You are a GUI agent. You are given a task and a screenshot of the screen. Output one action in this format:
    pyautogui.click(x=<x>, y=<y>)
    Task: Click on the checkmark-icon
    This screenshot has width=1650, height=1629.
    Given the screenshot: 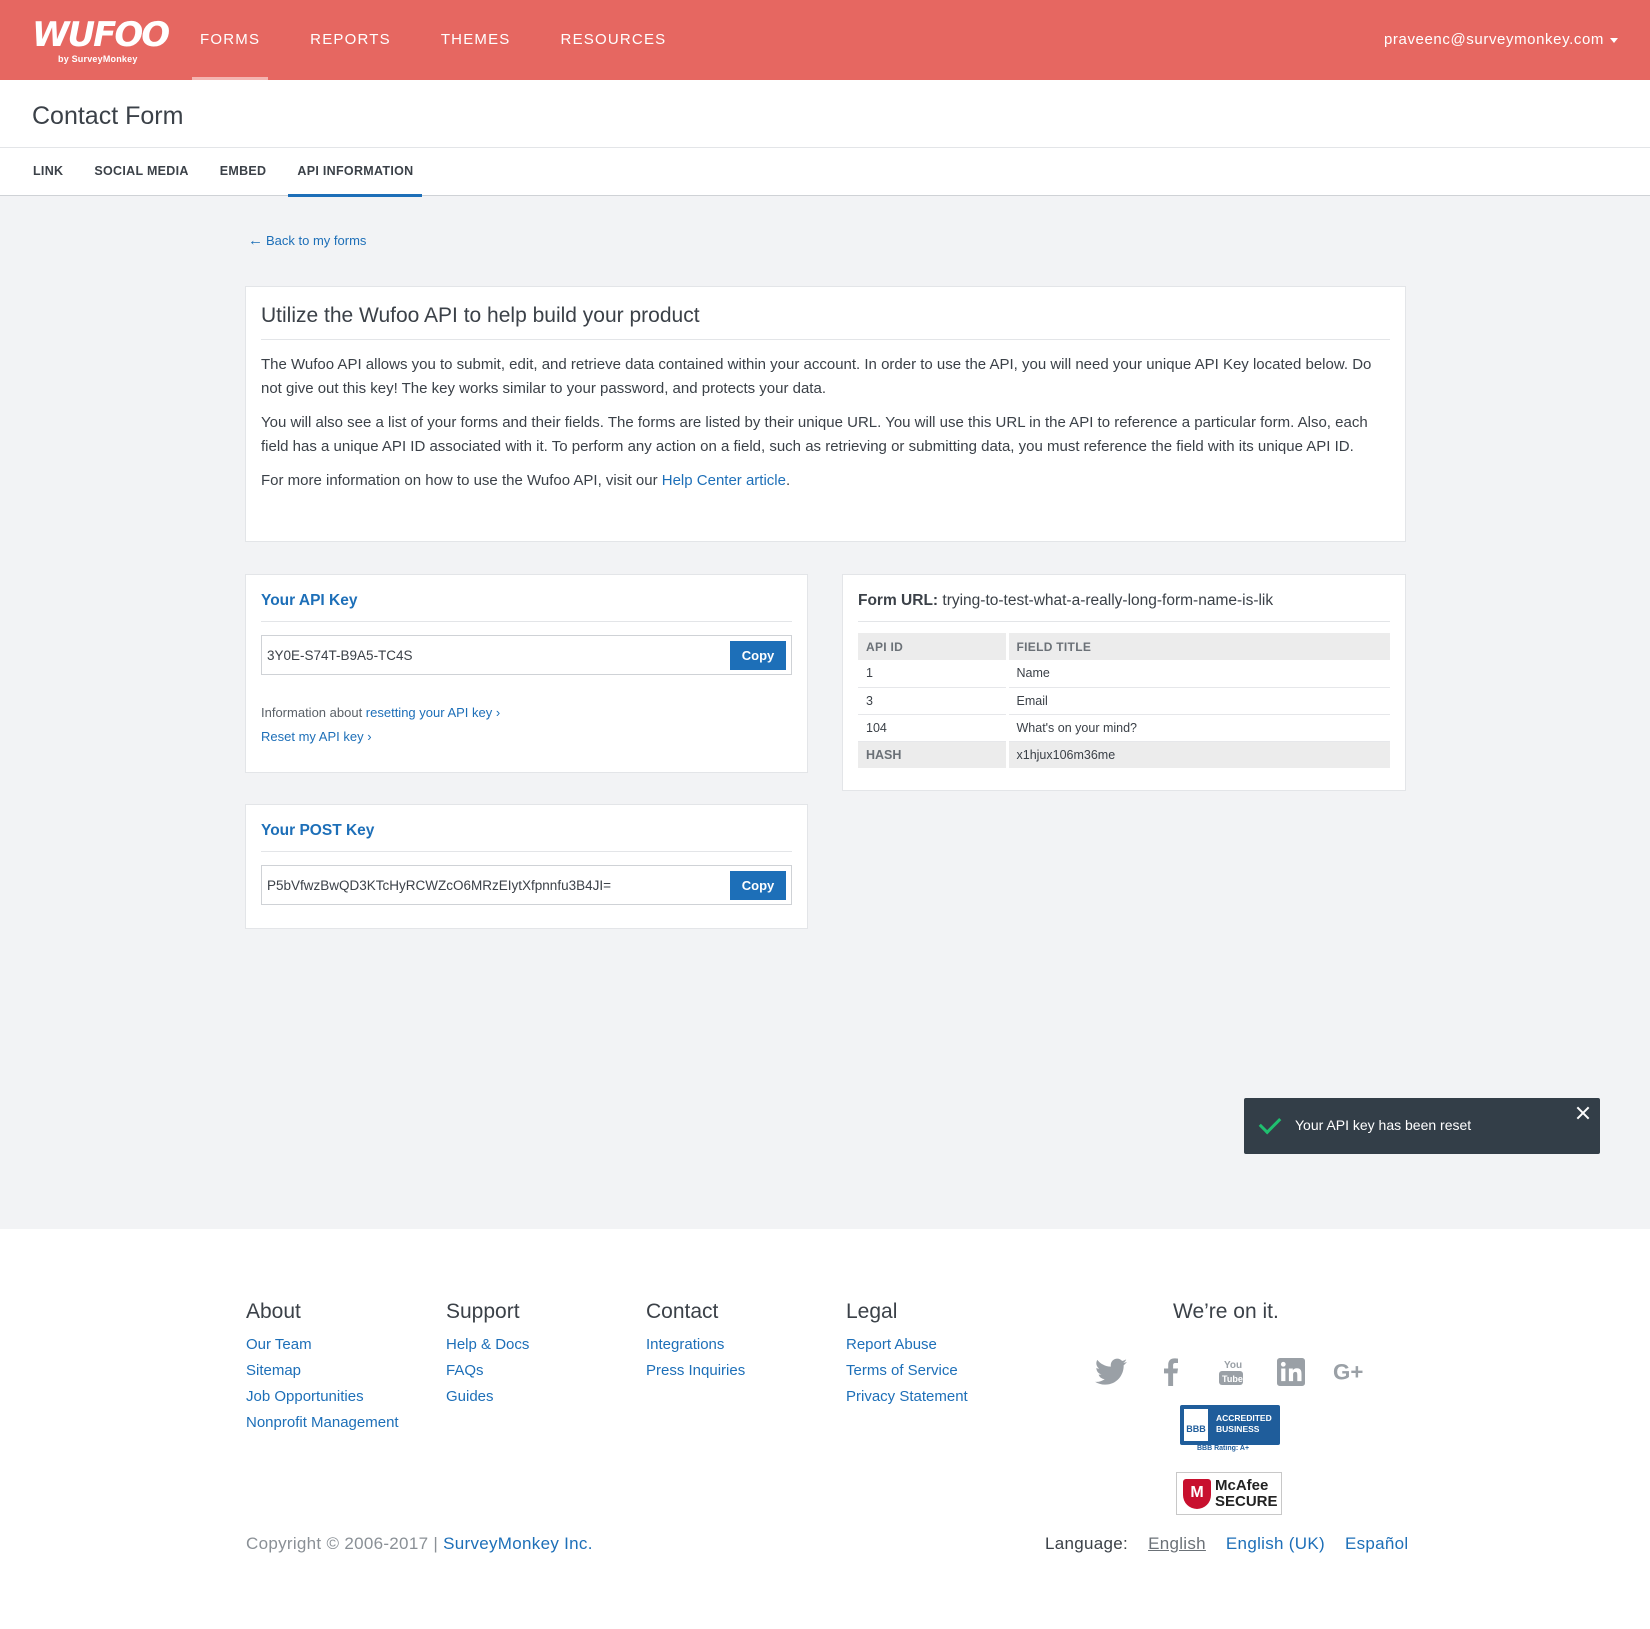 What is the action you would take?
    pyautogui.click(x=1270, y=1123)
    